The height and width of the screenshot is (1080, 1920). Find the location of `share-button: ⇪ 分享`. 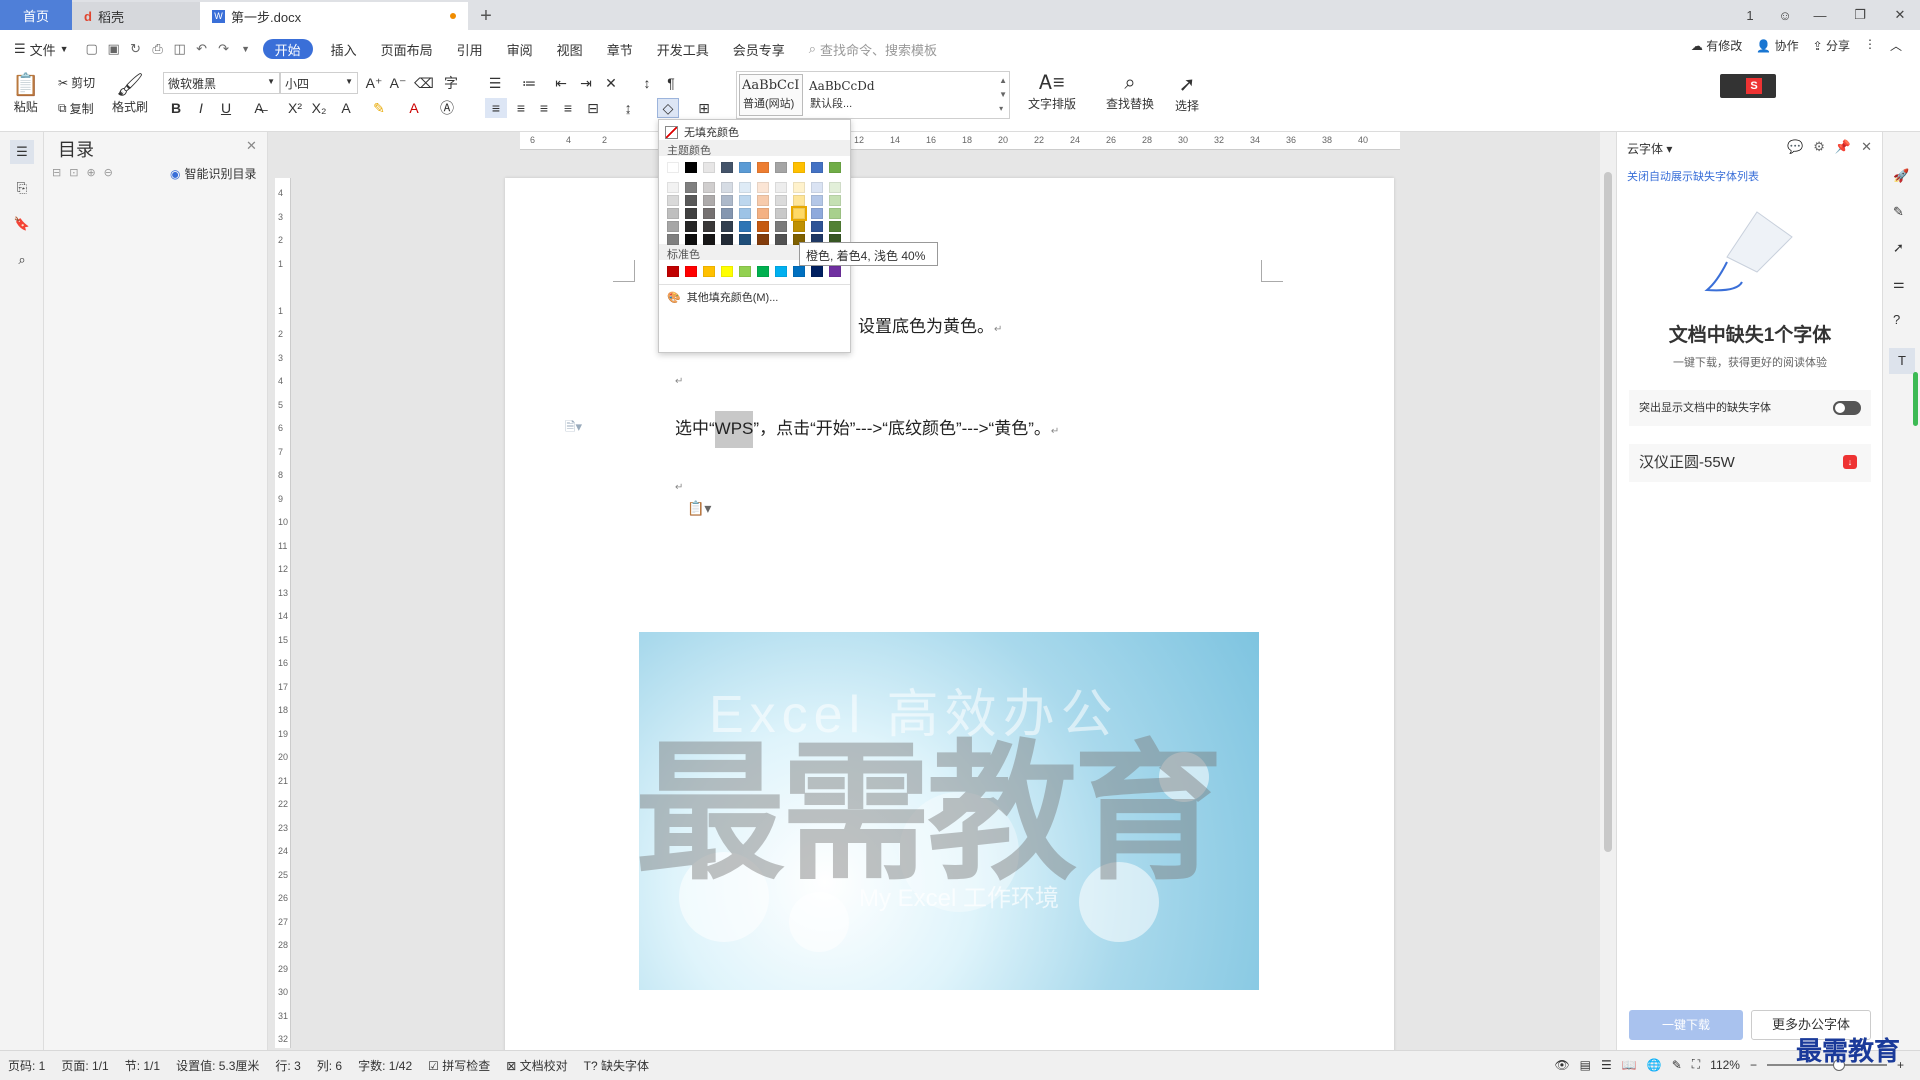

share-button: ⇪ 分享 is located at coordinates (1831, 45).